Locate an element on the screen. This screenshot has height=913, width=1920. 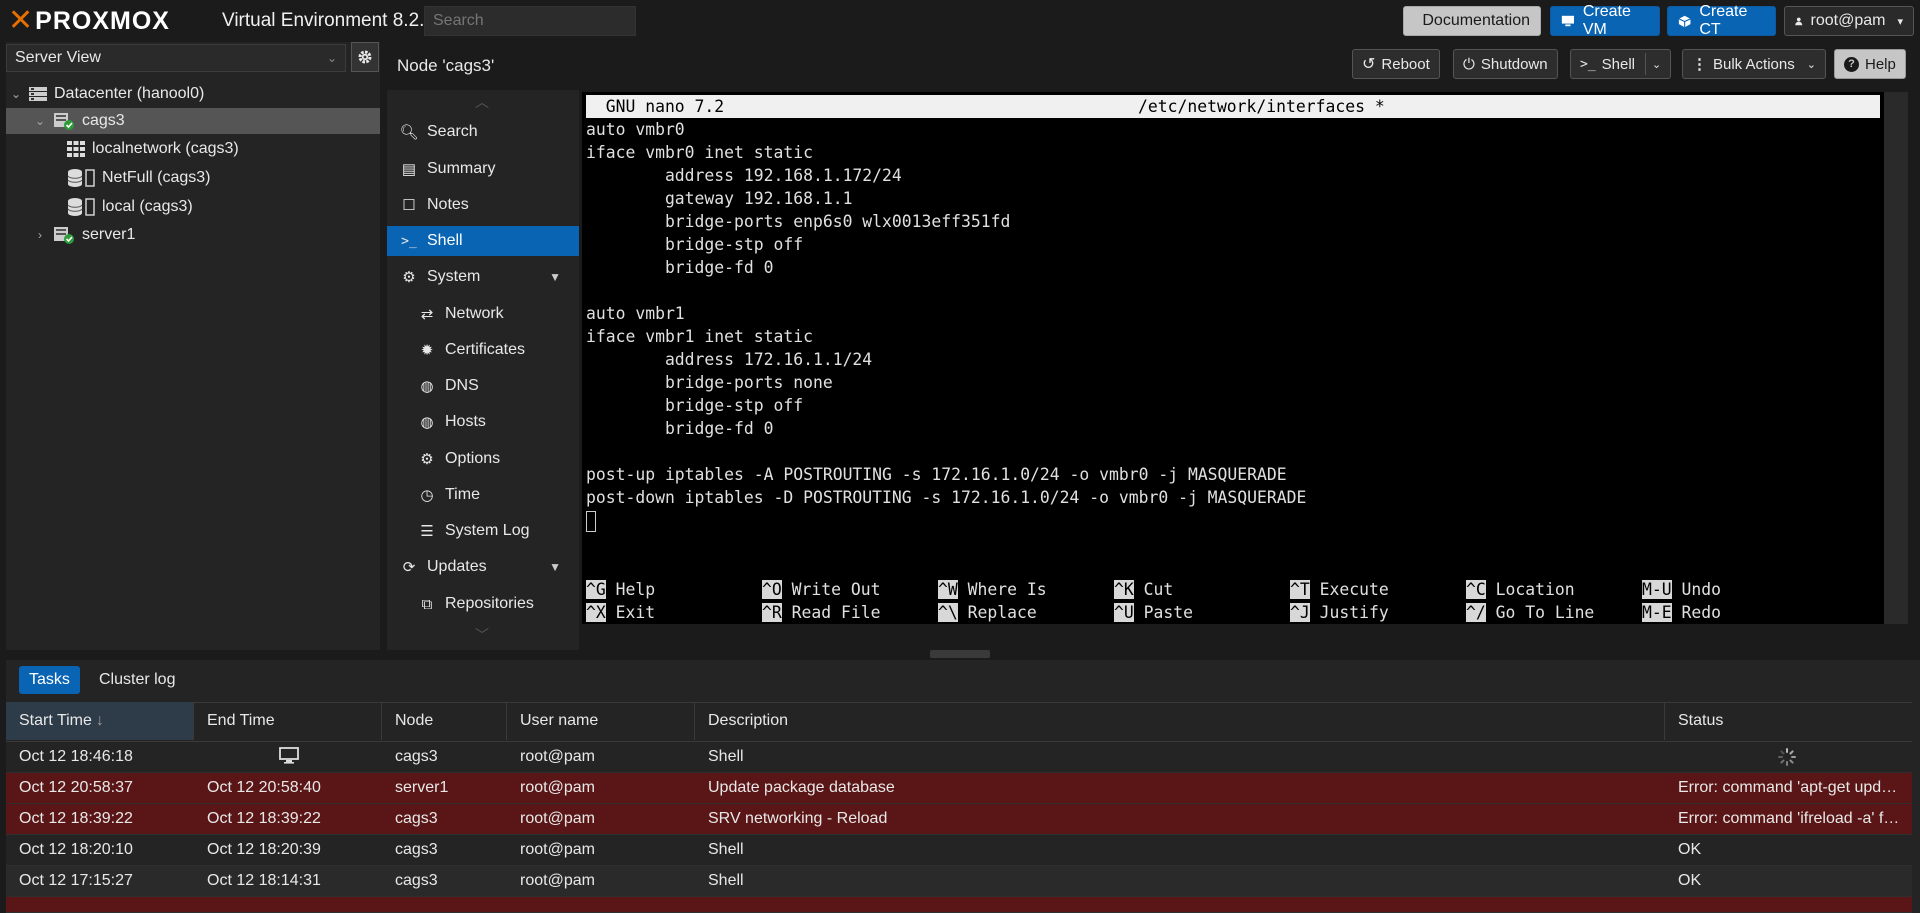
tree-settings-button is located at coordinates (365, 57).